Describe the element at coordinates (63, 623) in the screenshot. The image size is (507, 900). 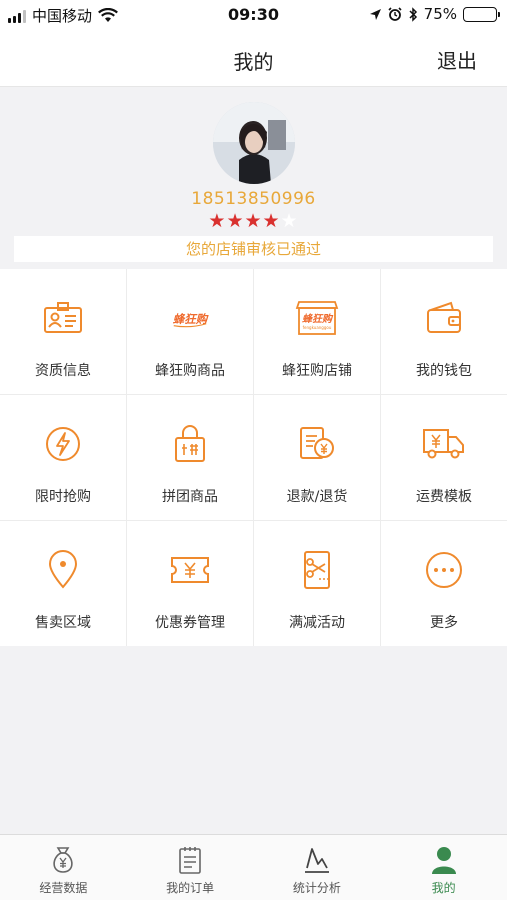
I see `grid-item-label: 售卖区域` at that location.